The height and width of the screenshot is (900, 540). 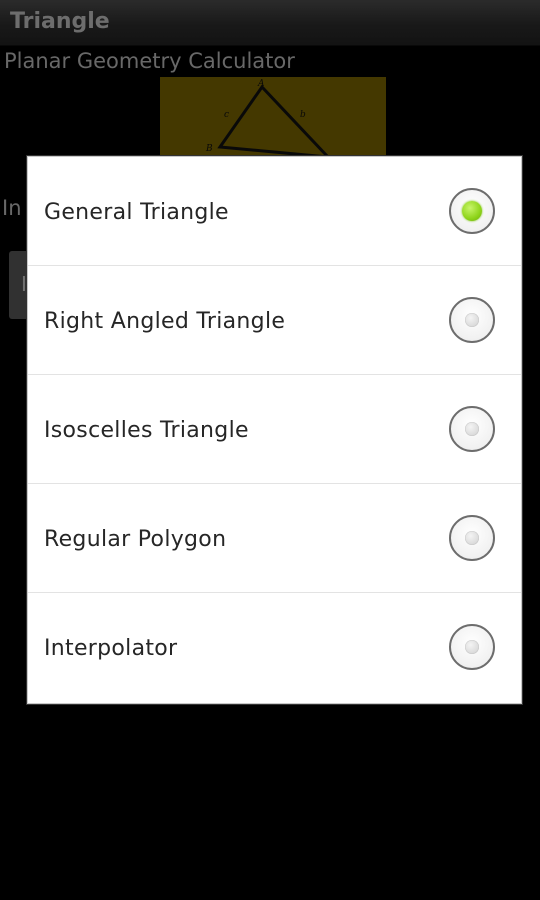 What do you see at coordinates (274, 647) in the screenshot?
I see `option-interpolator: Interpolator` at bounding box center [274, 647].